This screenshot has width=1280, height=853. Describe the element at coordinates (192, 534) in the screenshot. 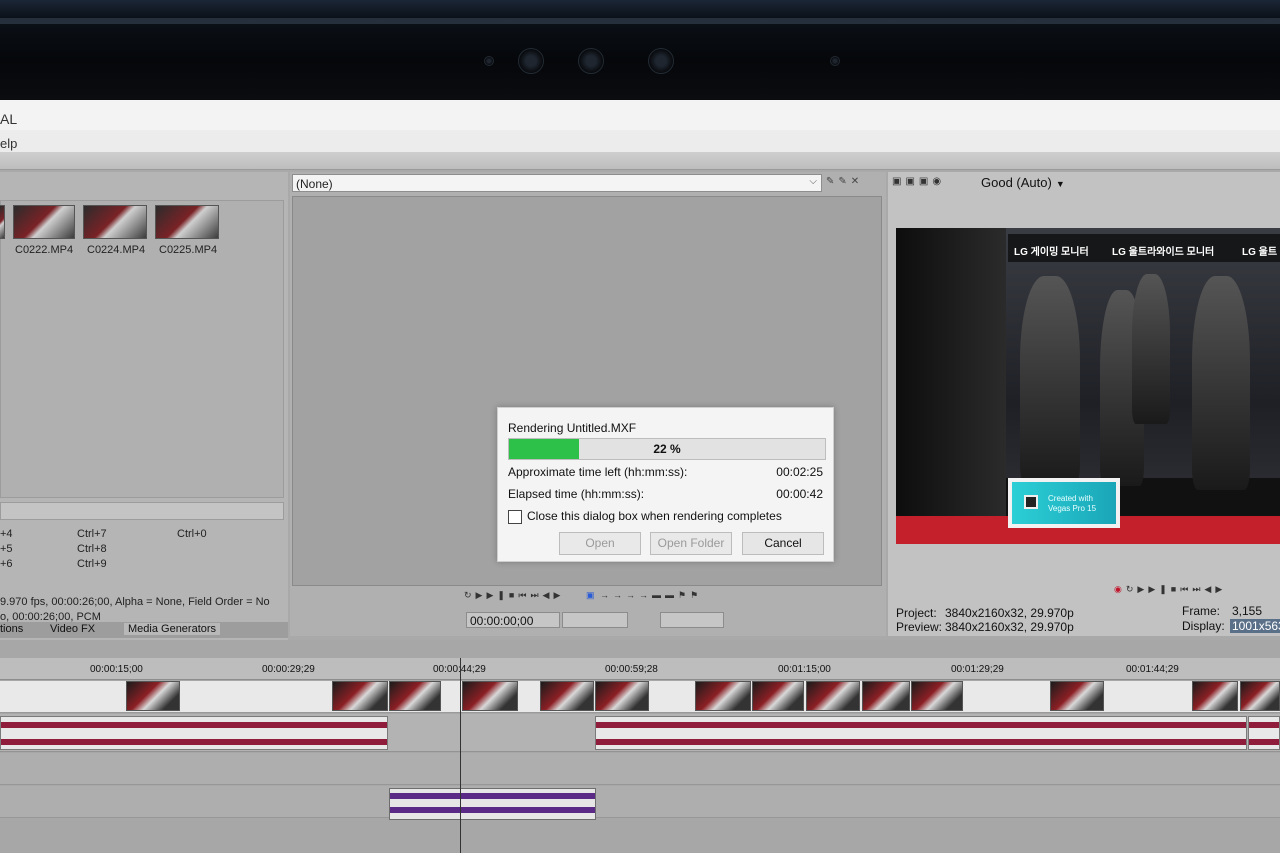

I see `shortcut-text: Ctrl+0` at that location.